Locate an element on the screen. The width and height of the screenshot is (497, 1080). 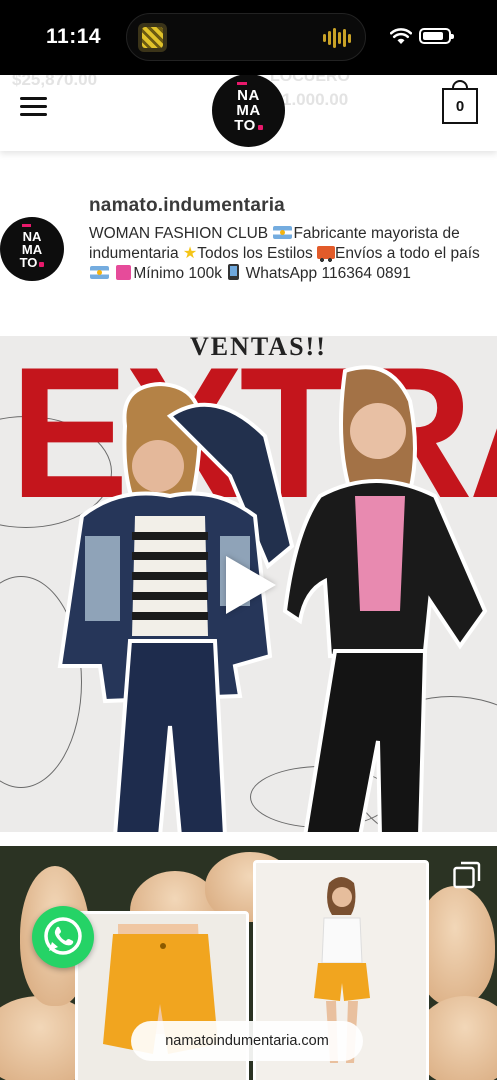
shopping-bags-icon is located at coordinates (124, 272).